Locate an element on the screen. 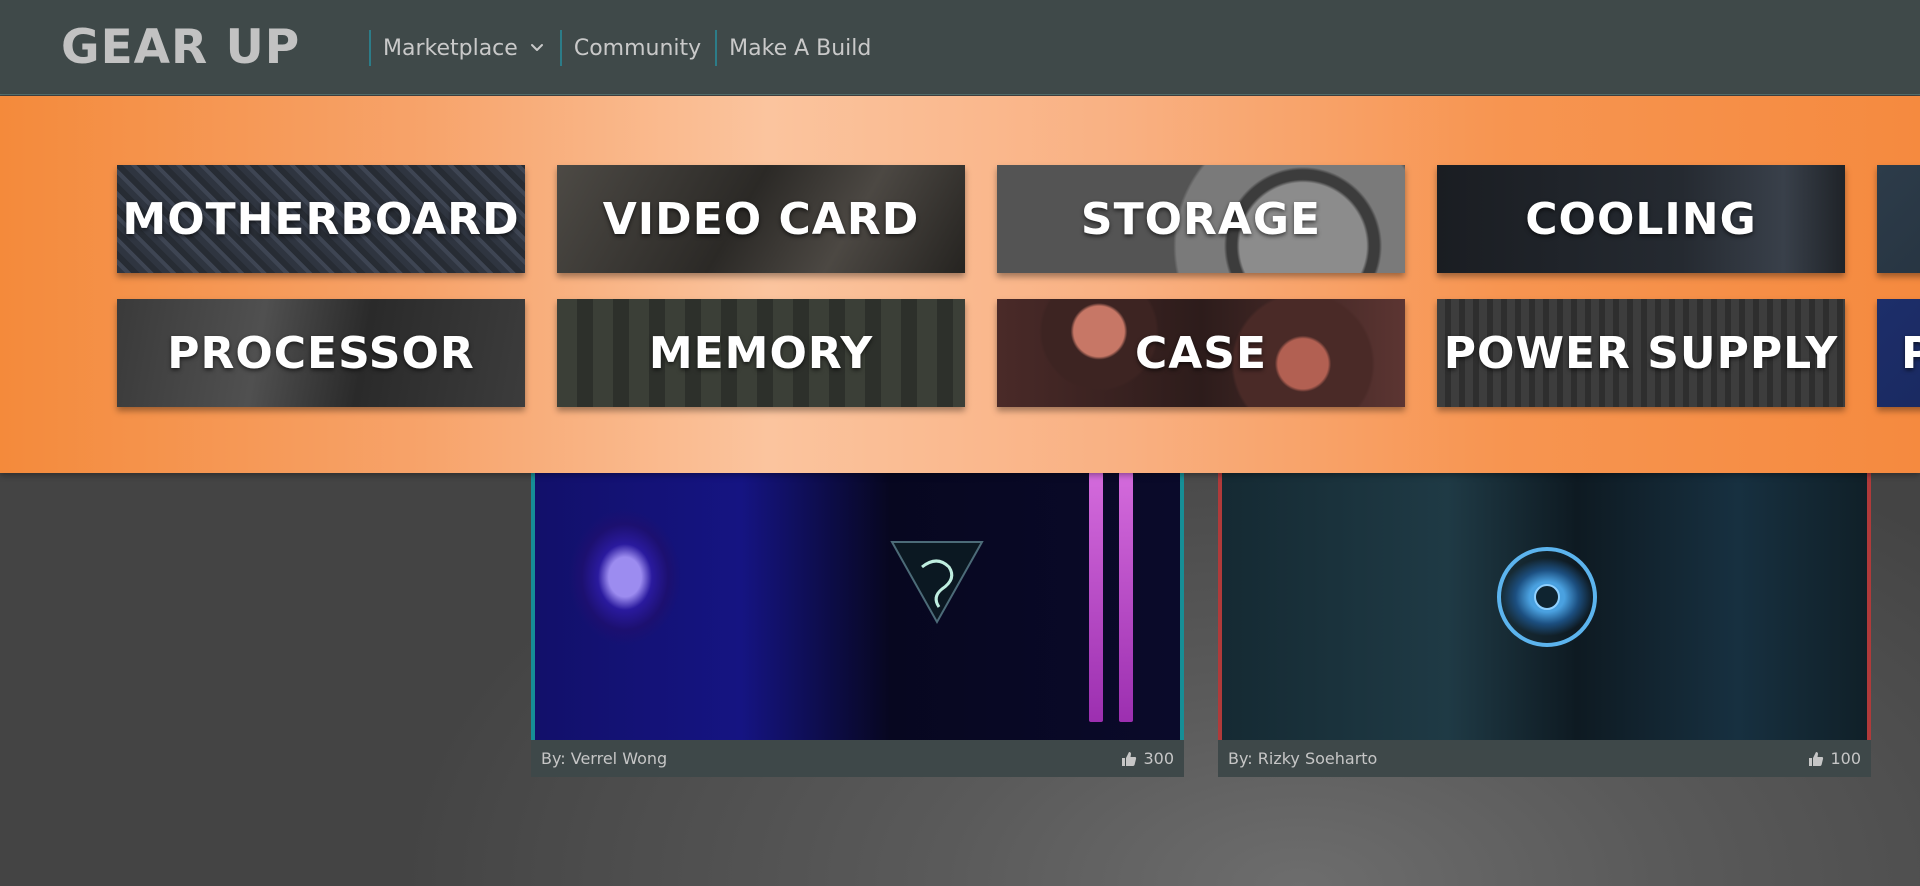 This screenshot has width=1920, height=886. nav-make-a-build: Make A Build is located at coordinates (800, 48).